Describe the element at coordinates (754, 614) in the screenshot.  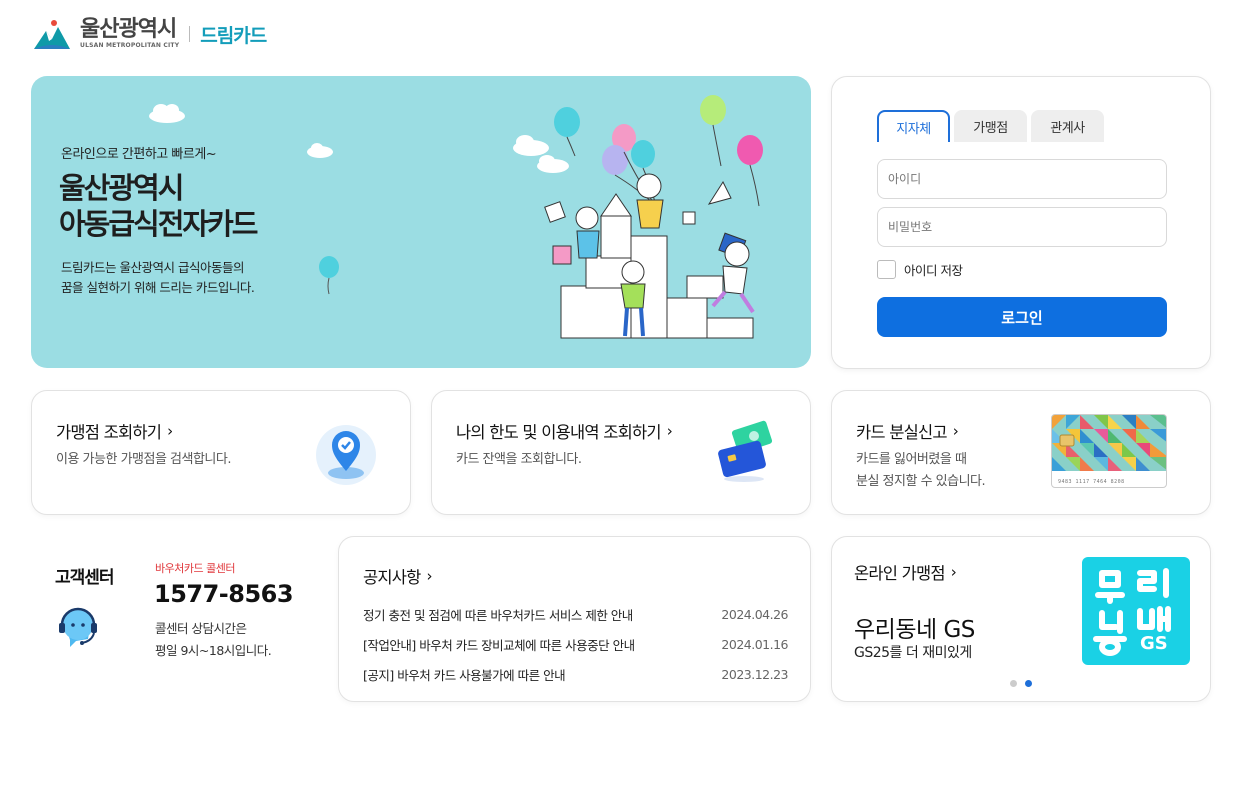
I see `notice-item-date: 2024.04.26` at that location.